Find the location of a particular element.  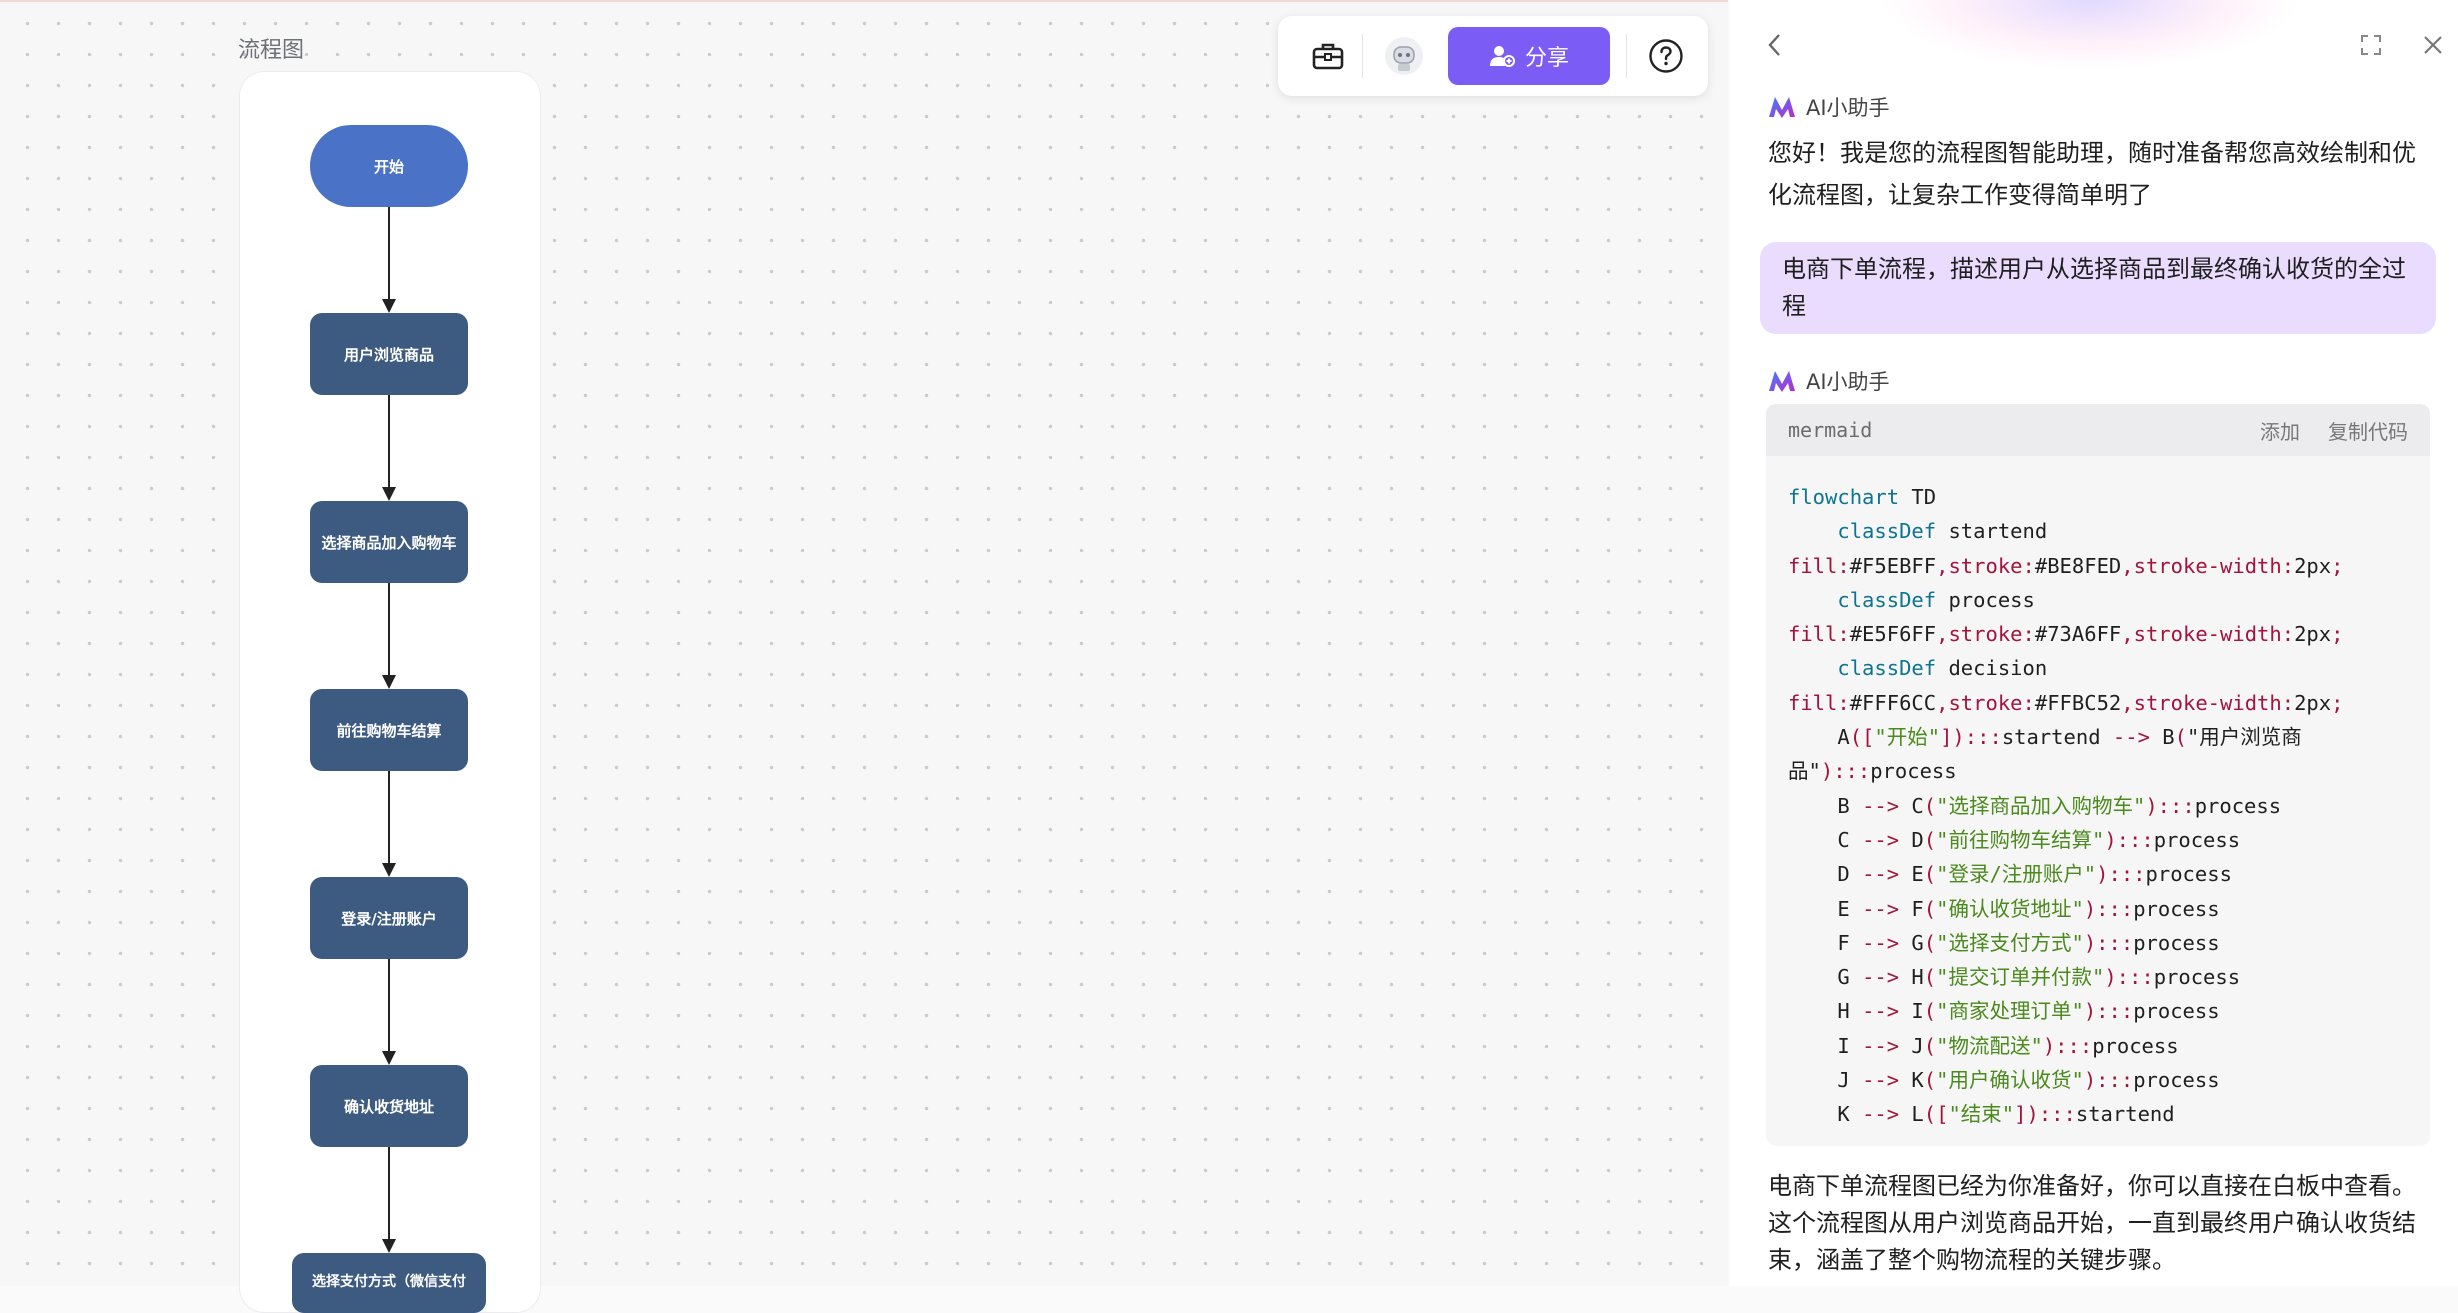

canvas-toolbar: 分享 is located at coordinates (1493, 56).